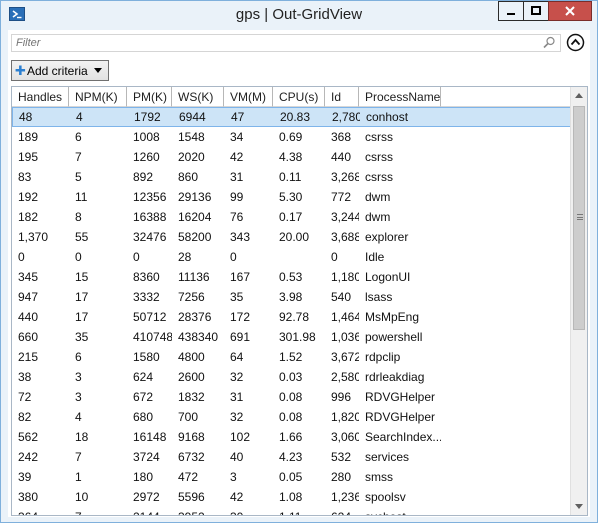  I want to click on cell-processname: dwm, so click(378, 197).